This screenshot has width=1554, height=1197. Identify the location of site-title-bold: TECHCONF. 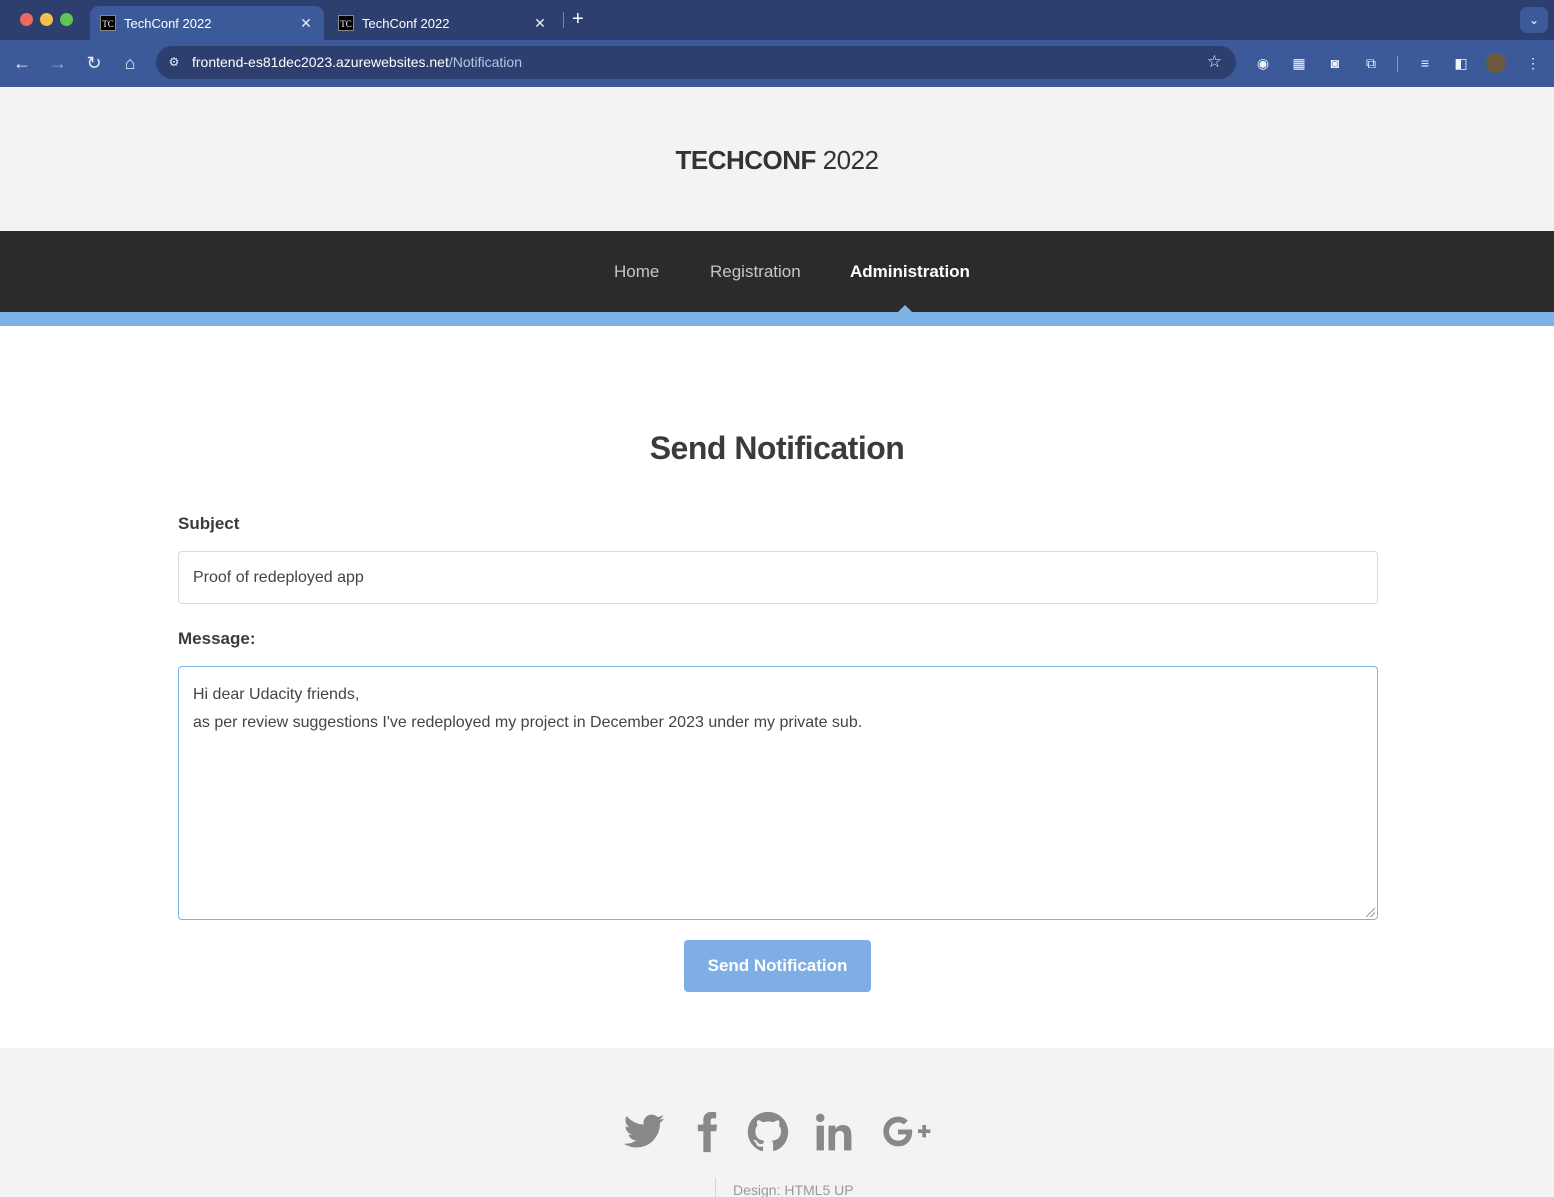
(745, 160).